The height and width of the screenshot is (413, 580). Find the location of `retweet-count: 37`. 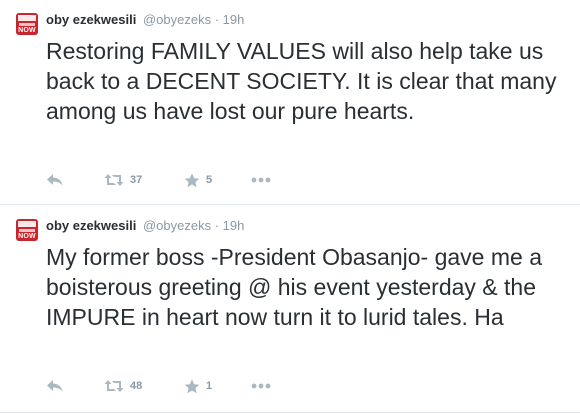

retweet-count: 37 is located at coordinates (136, 180).